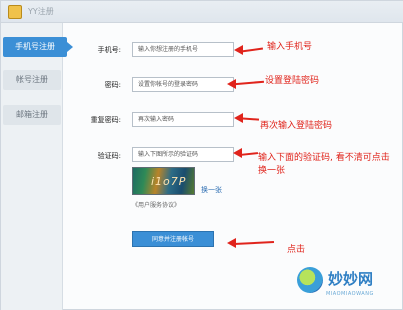  I want to click on annotation-captcha: 输入下面的验证码, 看不清可点击换一张, so click(324, 164).